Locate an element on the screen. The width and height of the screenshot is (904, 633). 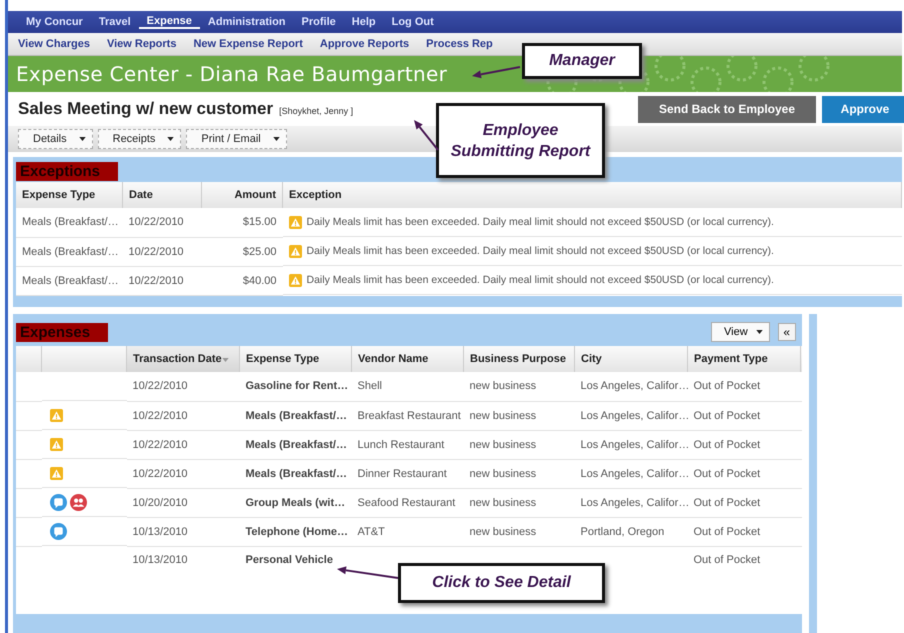
collapse-button: « is located at coordinates (787, 332).